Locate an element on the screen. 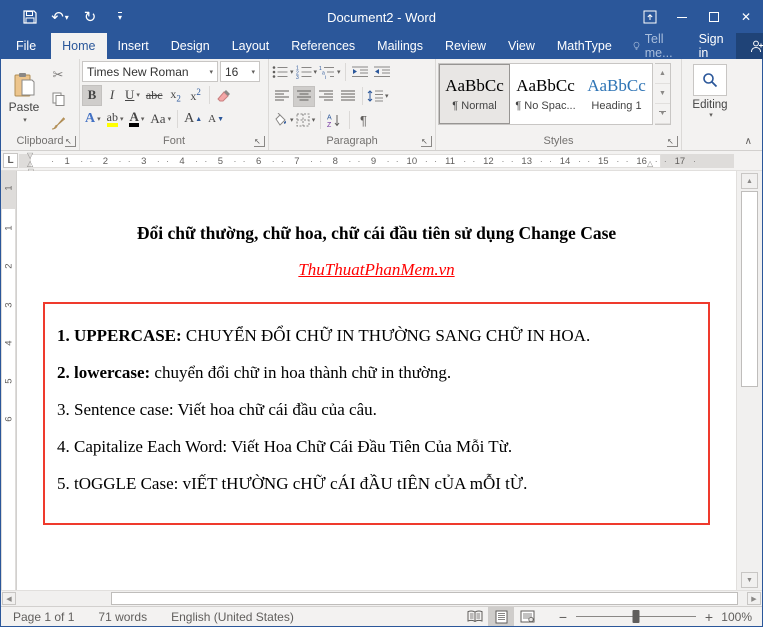  read-mode-button is located at coordinates (475, 616).